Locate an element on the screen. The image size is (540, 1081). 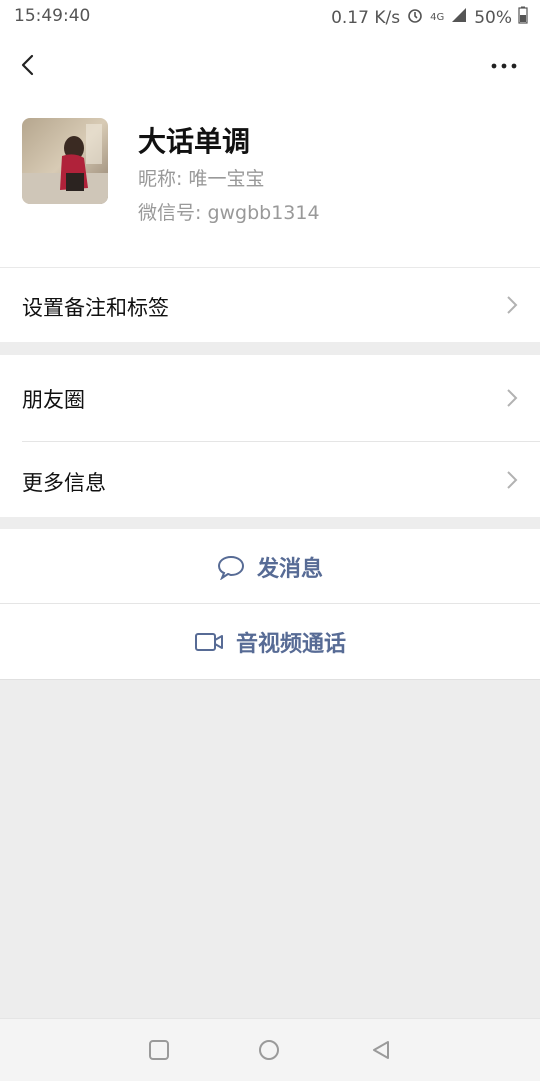
battery-icon is located at coordinates (523, 17).